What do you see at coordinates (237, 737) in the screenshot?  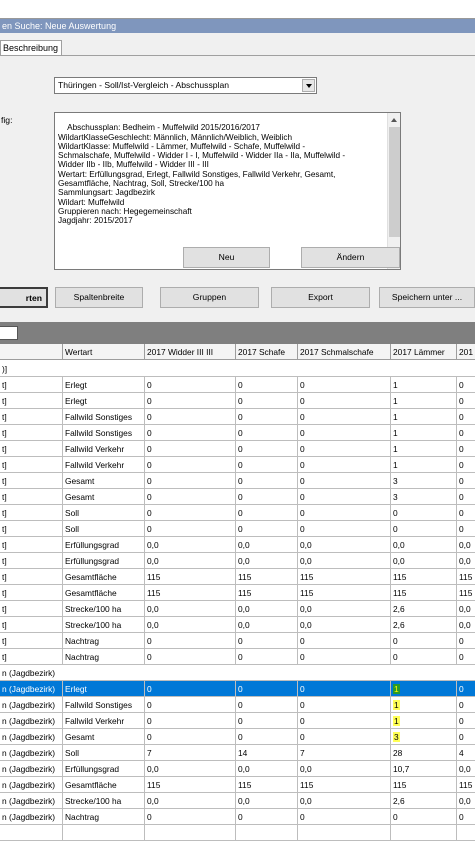 I see `table-row: n (Jagdbezirk) Gesamt 0 0 0 3 0` at bounding box center [237, 737].